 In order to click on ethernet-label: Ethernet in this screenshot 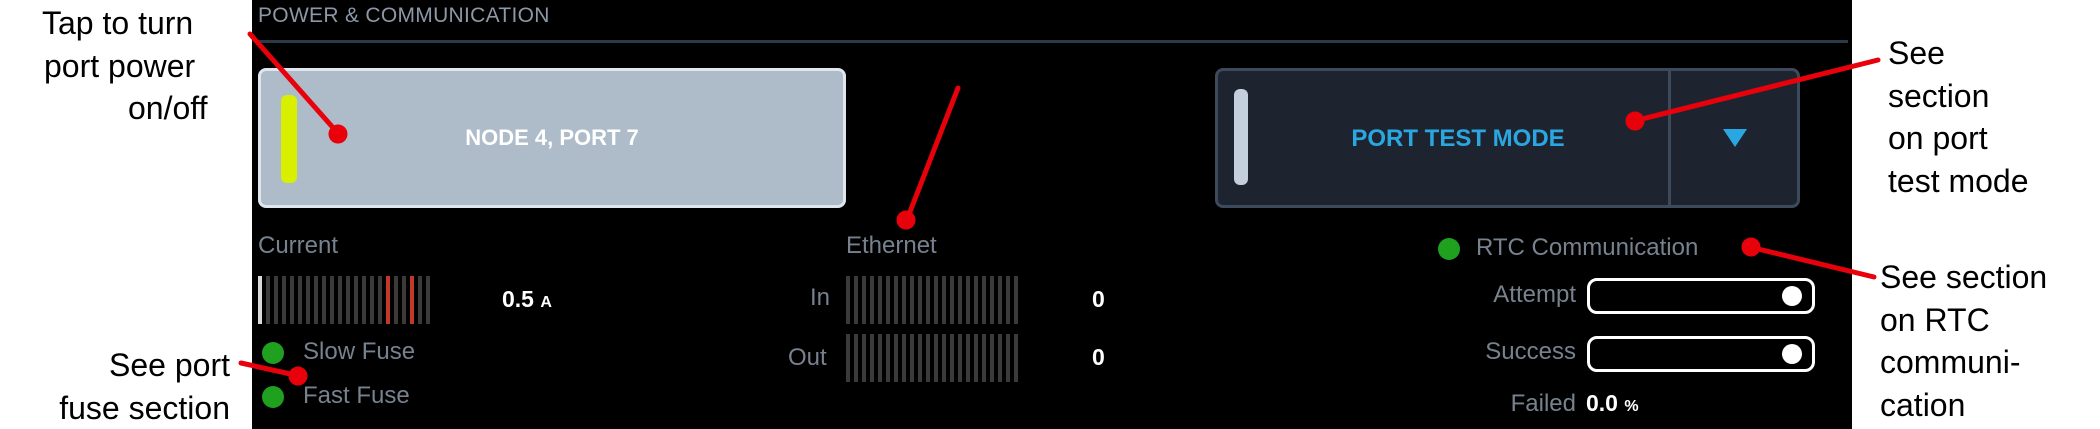, I will do `click(891, 245)`.